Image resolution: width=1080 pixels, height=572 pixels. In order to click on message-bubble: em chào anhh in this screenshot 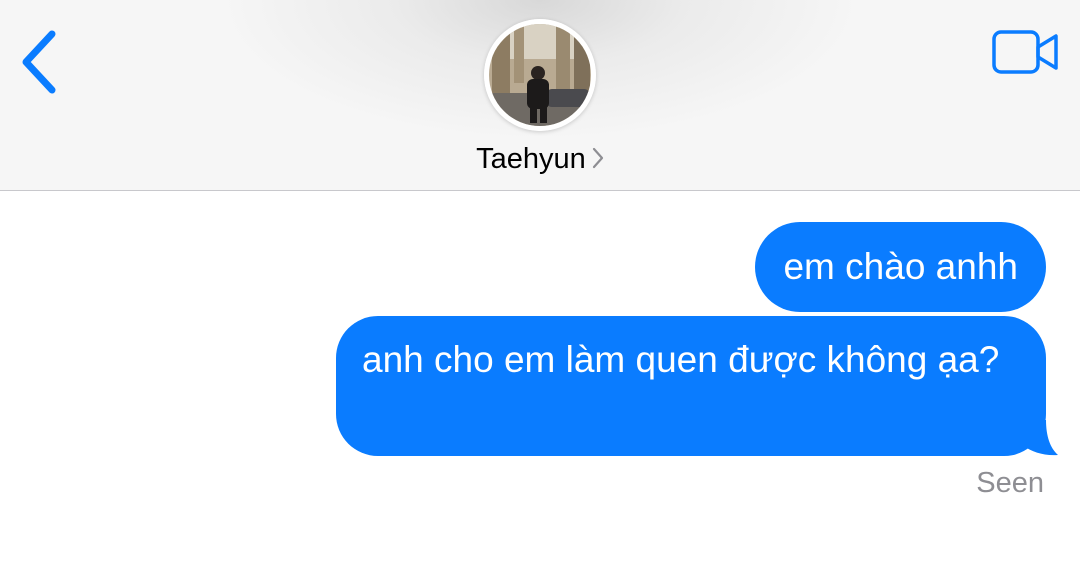, I will do `click(900, 267)`.